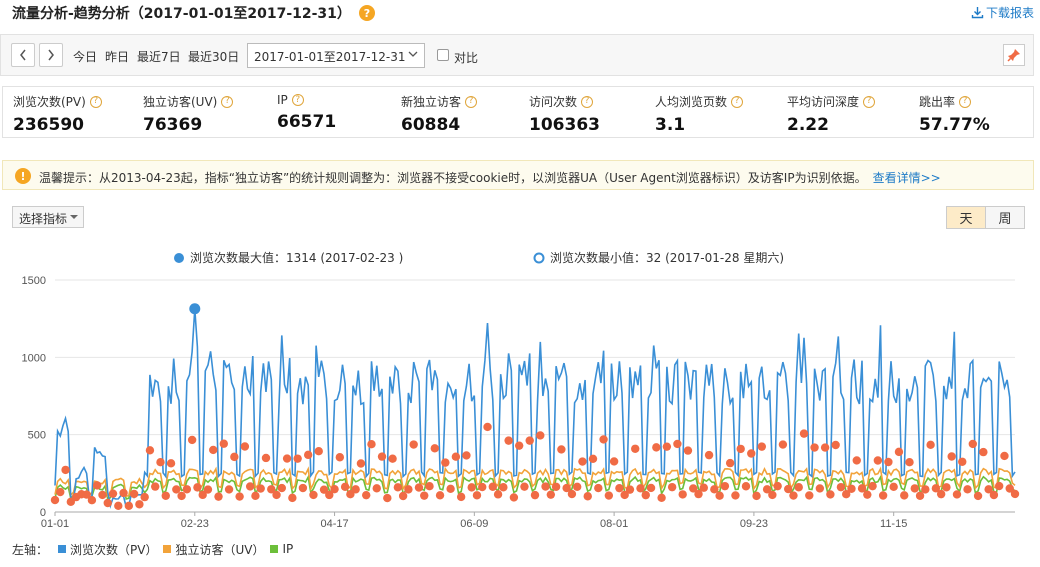 The height and width of the screenshot is (567, 1040). Describe the element at coordinates (831, 114) in the screenshot. I see `metric-card: 平均访问深度? 2.22` at that location.